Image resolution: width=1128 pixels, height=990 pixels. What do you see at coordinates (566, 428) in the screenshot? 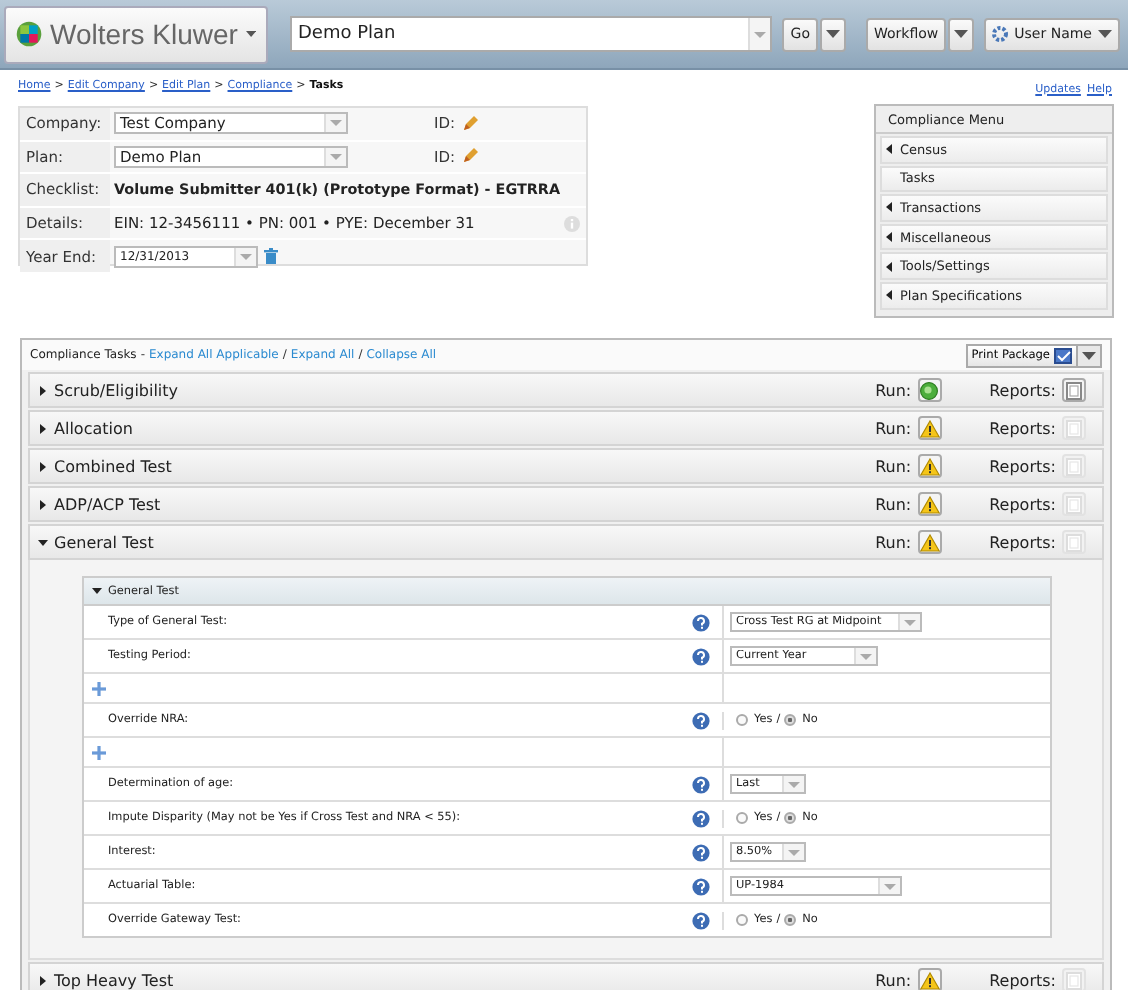
I see `task-section-row: Allocation Run: Reports:` at bounding box center [566, 428].